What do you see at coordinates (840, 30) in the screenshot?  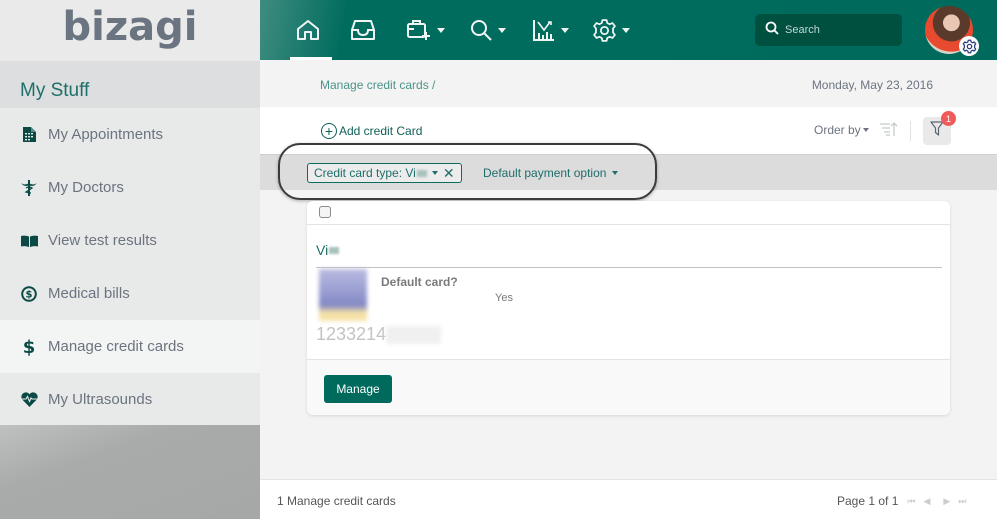 I see `search-input` at bounding box center [840, 30].